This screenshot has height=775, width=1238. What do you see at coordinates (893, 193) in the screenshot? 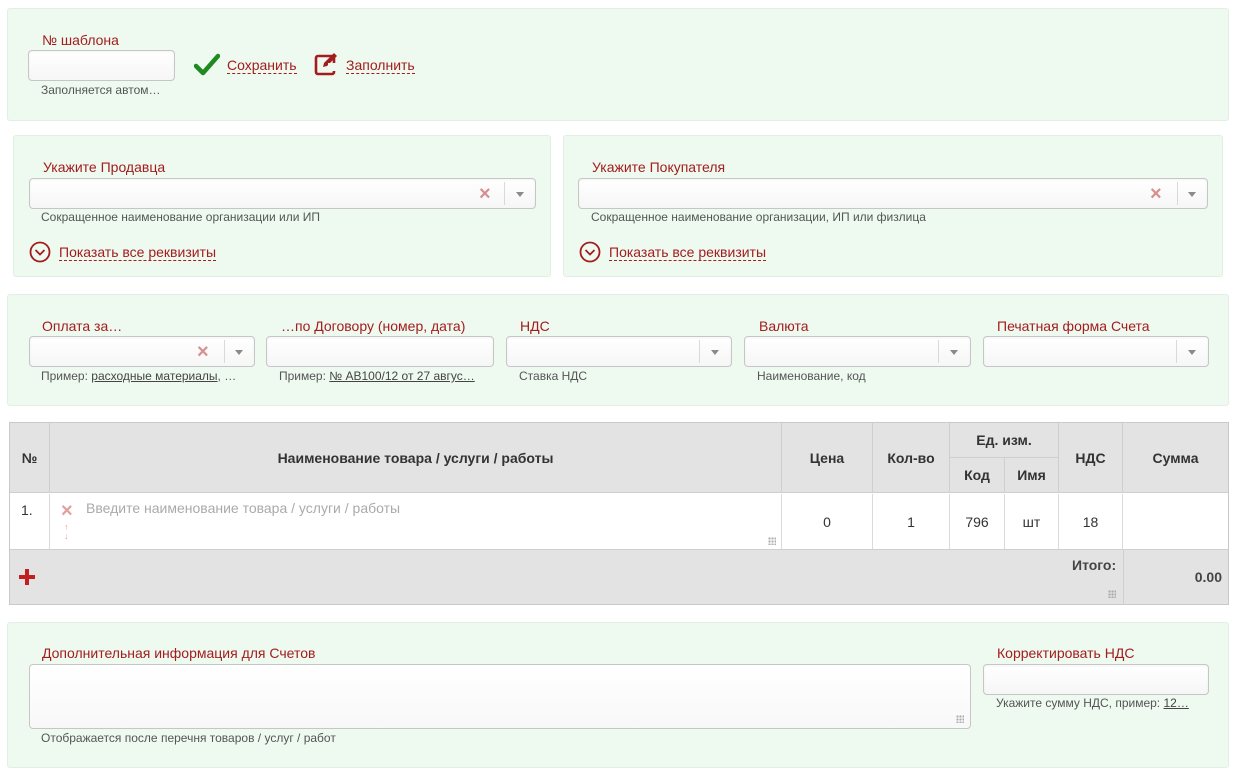
I see `buyer-select: ×` at bounding box center [893, 193].